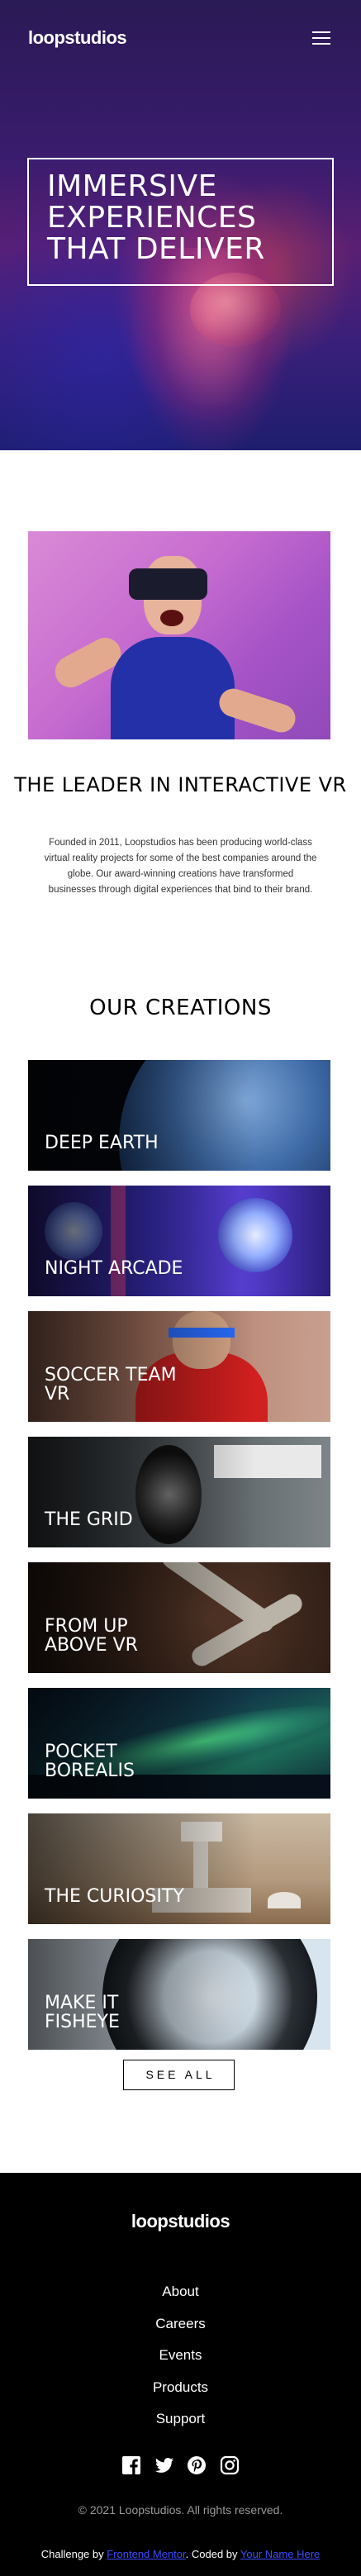 This screenshot has height=2576, width=361. What do you see at coordinates (180, 2221) in the screenshot?
I see `footer-logo: loopstudios` at bounding box center [180, 2221].